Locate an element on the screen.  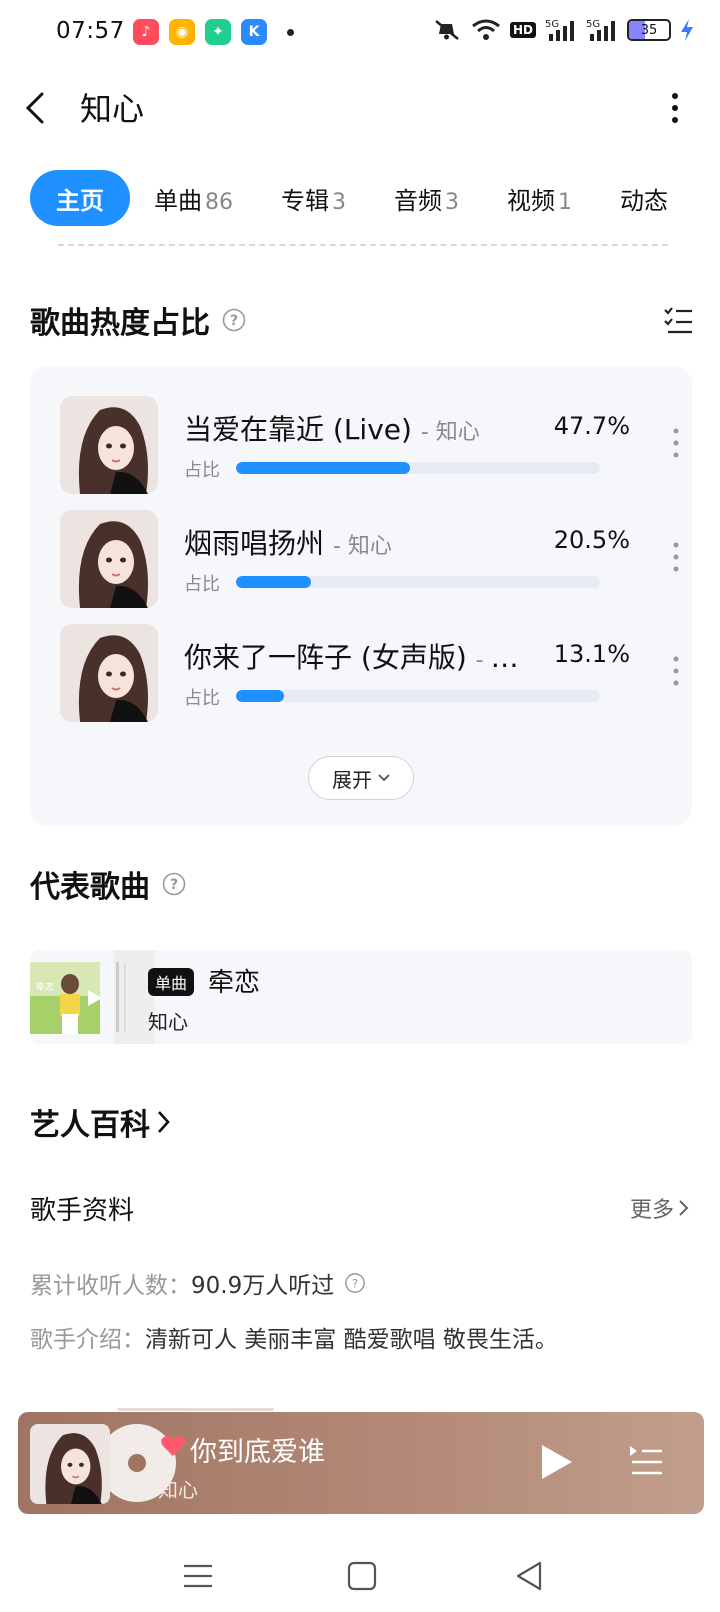
heart-icon is located at coordinates (173, 1446).